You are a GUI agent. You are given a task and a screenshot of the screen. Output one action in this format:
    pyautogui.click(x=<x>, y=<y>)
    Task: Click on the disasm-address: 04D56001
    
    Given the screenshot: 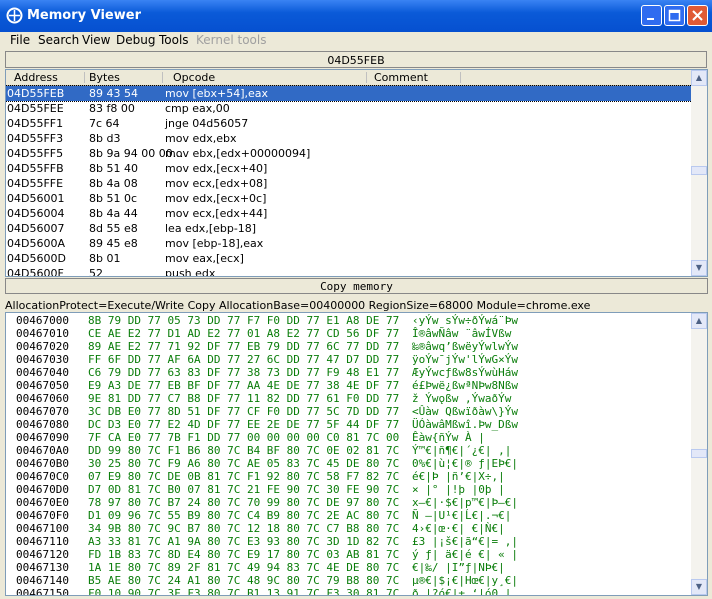 What is the action you would take?
    pyautogui.click(x=36, y=198)
    